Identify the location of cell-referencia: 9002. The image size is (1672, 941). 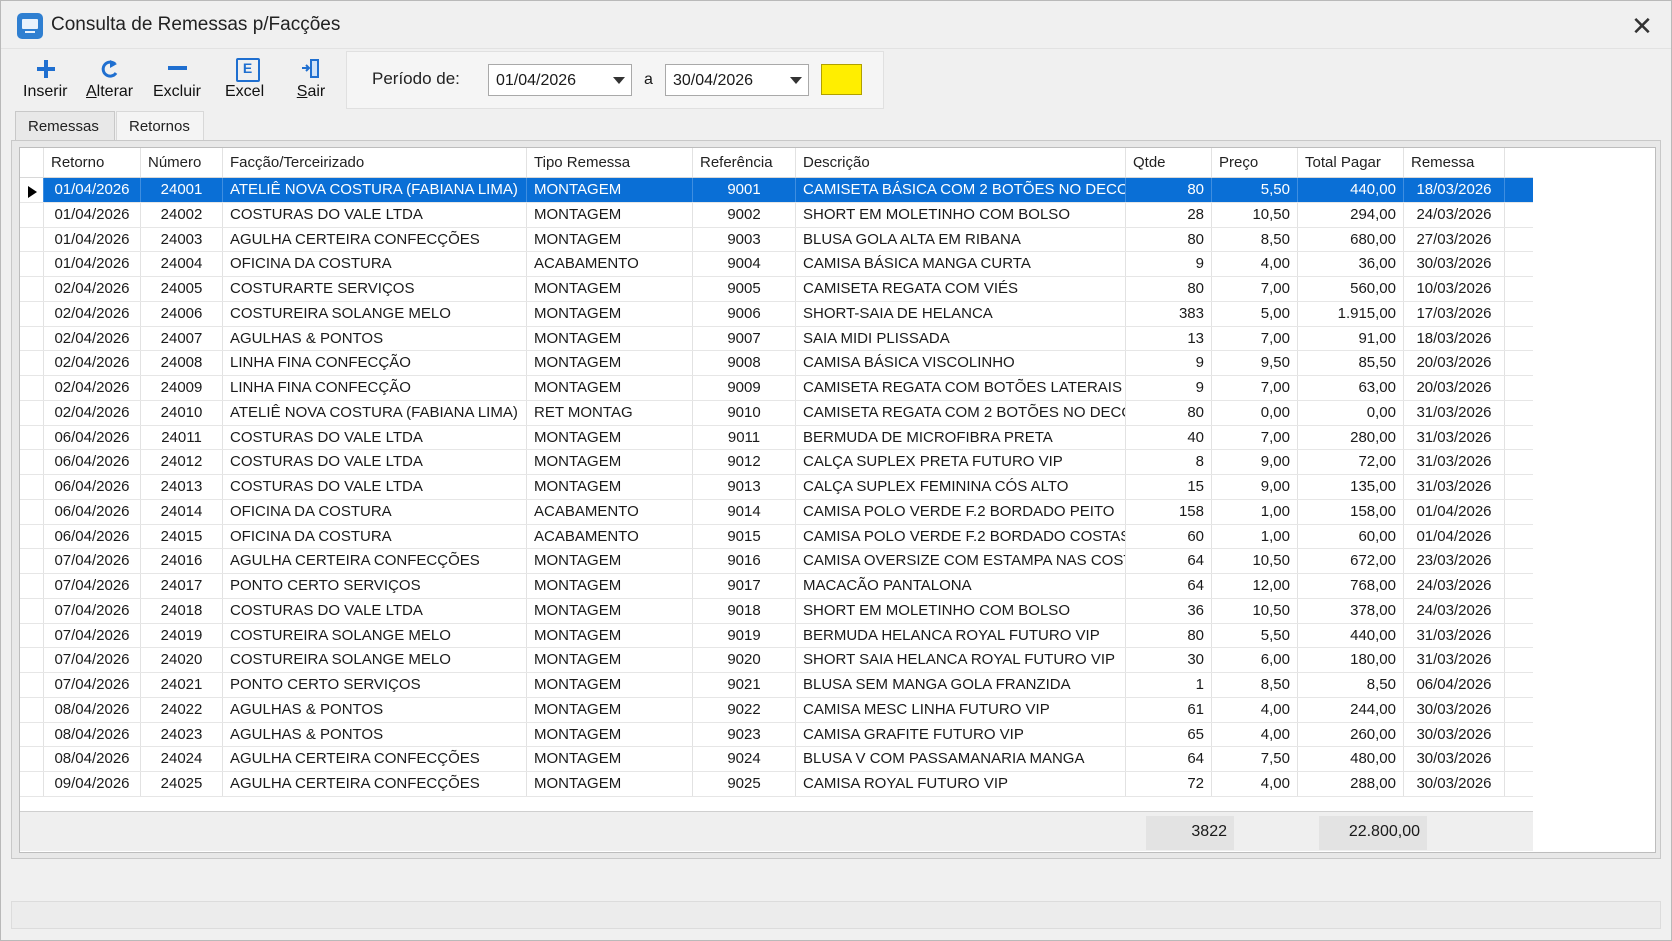
(744, 214).